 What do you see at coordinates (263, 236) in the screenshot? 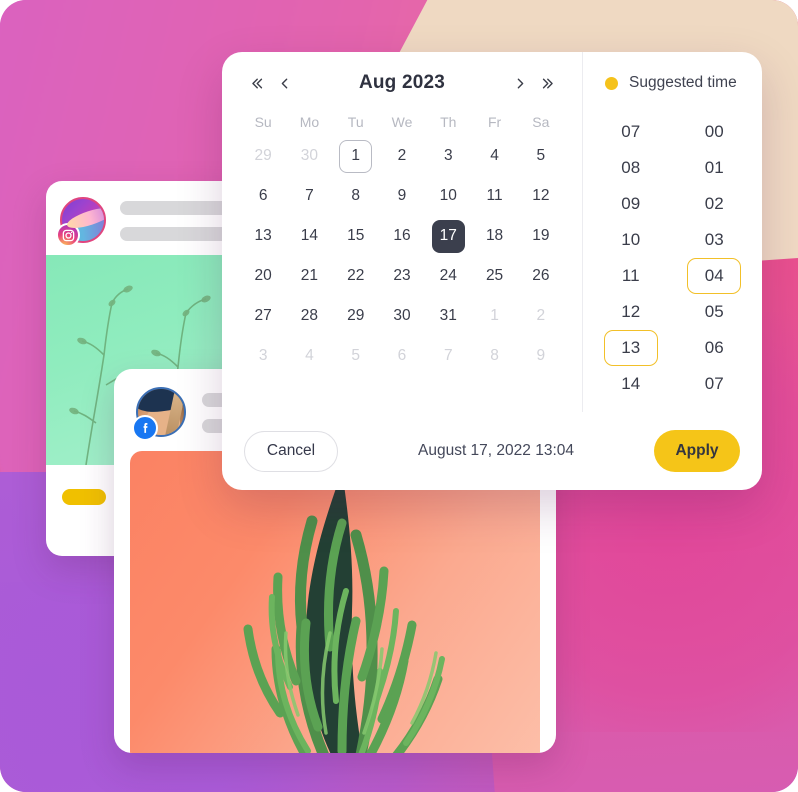
I see `calendar-day-cell: 13` at bounding box center [263, 236].